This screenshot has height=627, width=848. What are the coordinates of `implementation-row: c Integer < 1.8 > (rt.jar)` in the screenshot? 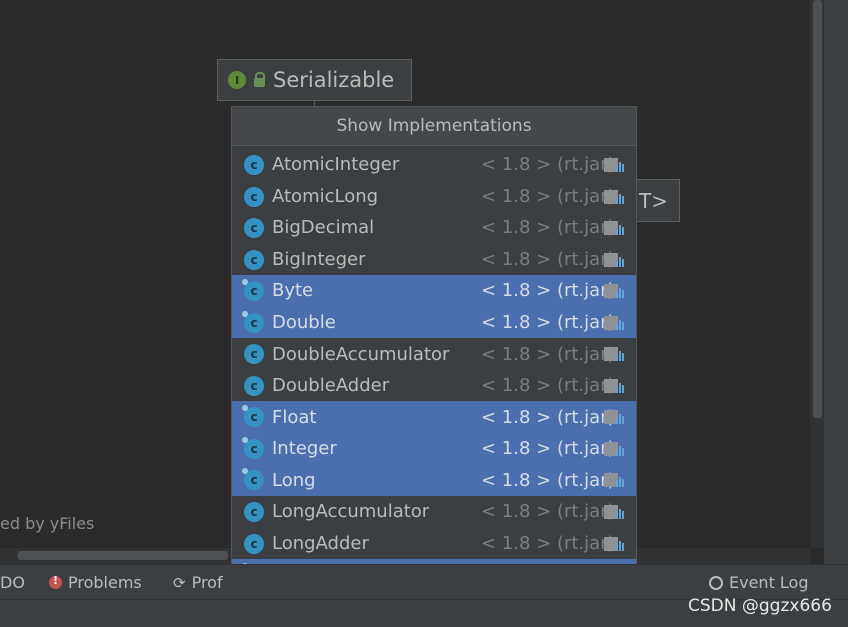 It's located at (434, 448).